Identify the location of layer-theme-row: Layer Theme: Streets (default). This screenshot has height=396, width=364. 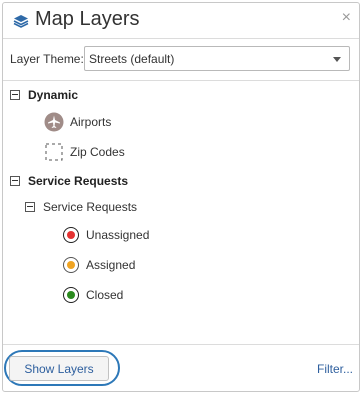
(181, 59).